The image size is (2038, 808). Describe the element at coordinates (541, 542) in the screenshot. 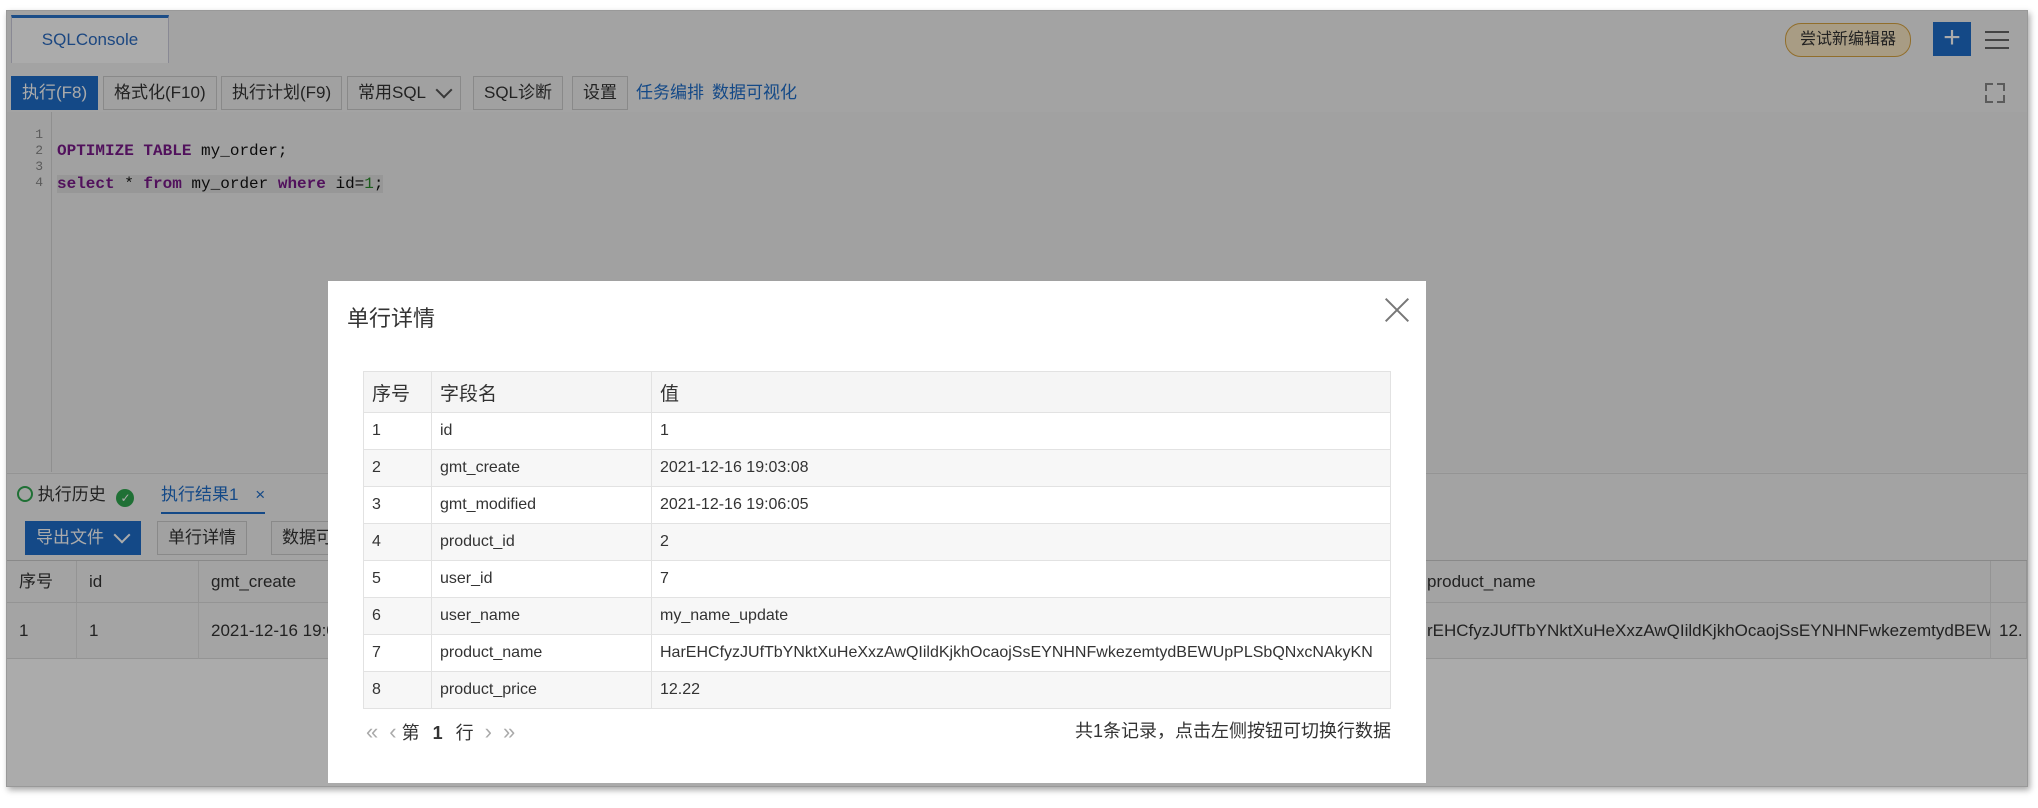

I see `row-field: product_id` at that location.